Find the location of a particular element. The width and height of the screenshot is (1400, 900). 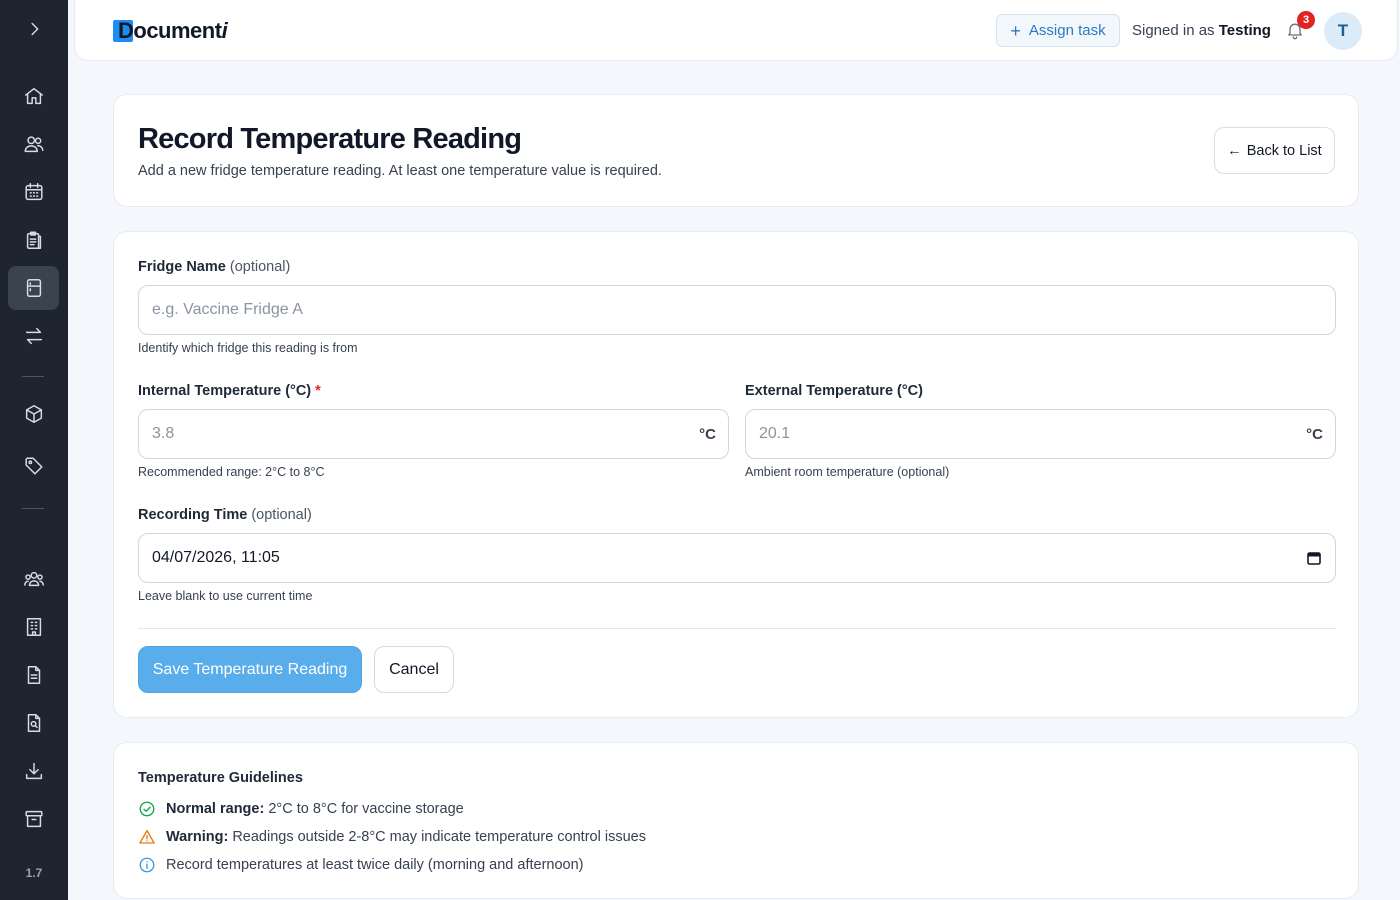

sidebar-item-transfers is located at coordinates (33, 336).